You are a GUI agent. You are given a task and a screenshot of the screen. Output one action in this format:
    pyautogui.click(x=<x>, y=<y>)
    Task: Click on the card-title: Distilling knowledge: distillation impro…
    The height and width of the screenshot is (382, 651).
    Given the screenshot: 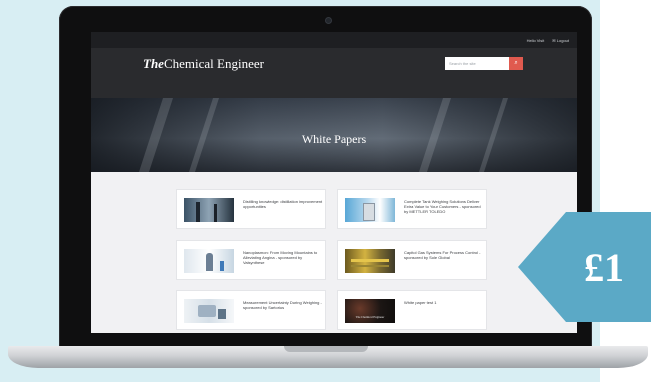 What is the action you would take?
    pyautogui.click(x=283, y=204)
    